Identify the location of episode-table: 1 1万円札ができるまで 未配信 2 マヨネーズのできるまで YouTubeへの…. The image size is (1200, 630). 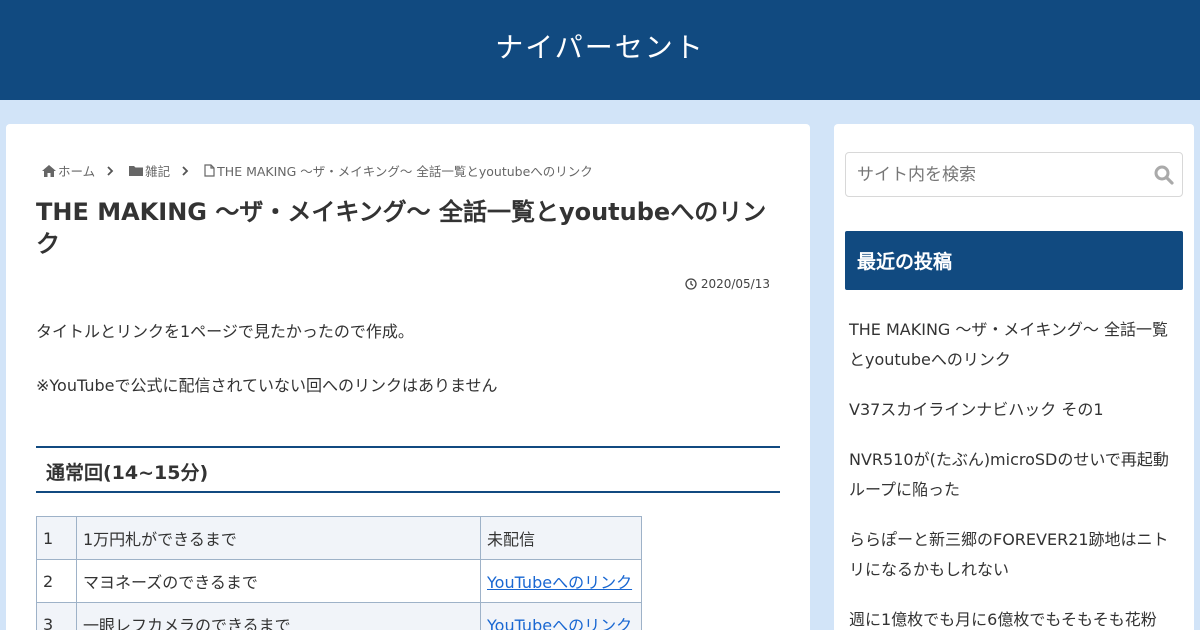
(339, 573).